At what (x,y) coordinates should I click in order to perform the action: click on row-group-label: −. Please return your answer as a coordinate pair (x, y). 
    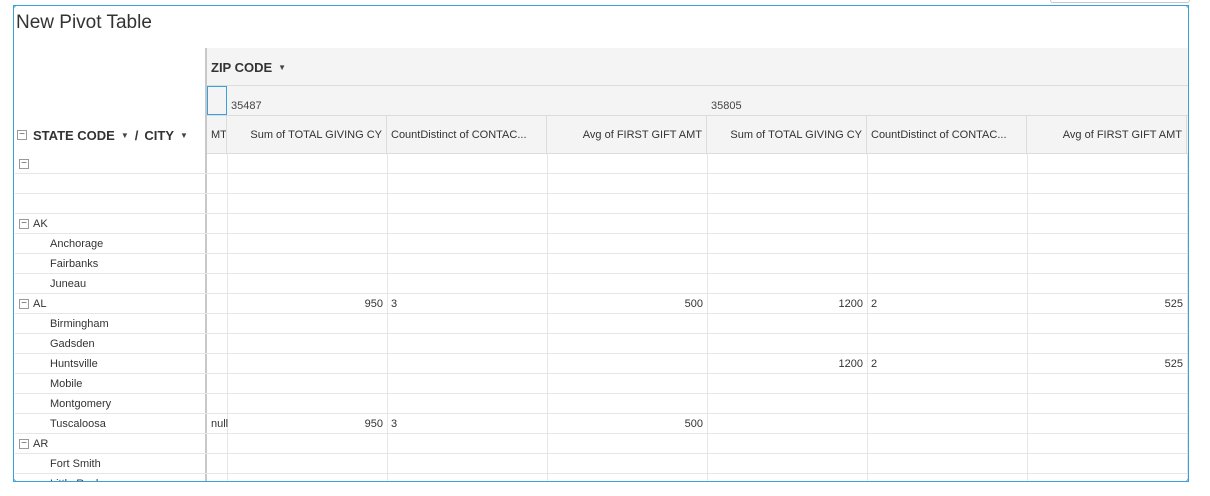
    Looking at the image, I should click on (26, 164).